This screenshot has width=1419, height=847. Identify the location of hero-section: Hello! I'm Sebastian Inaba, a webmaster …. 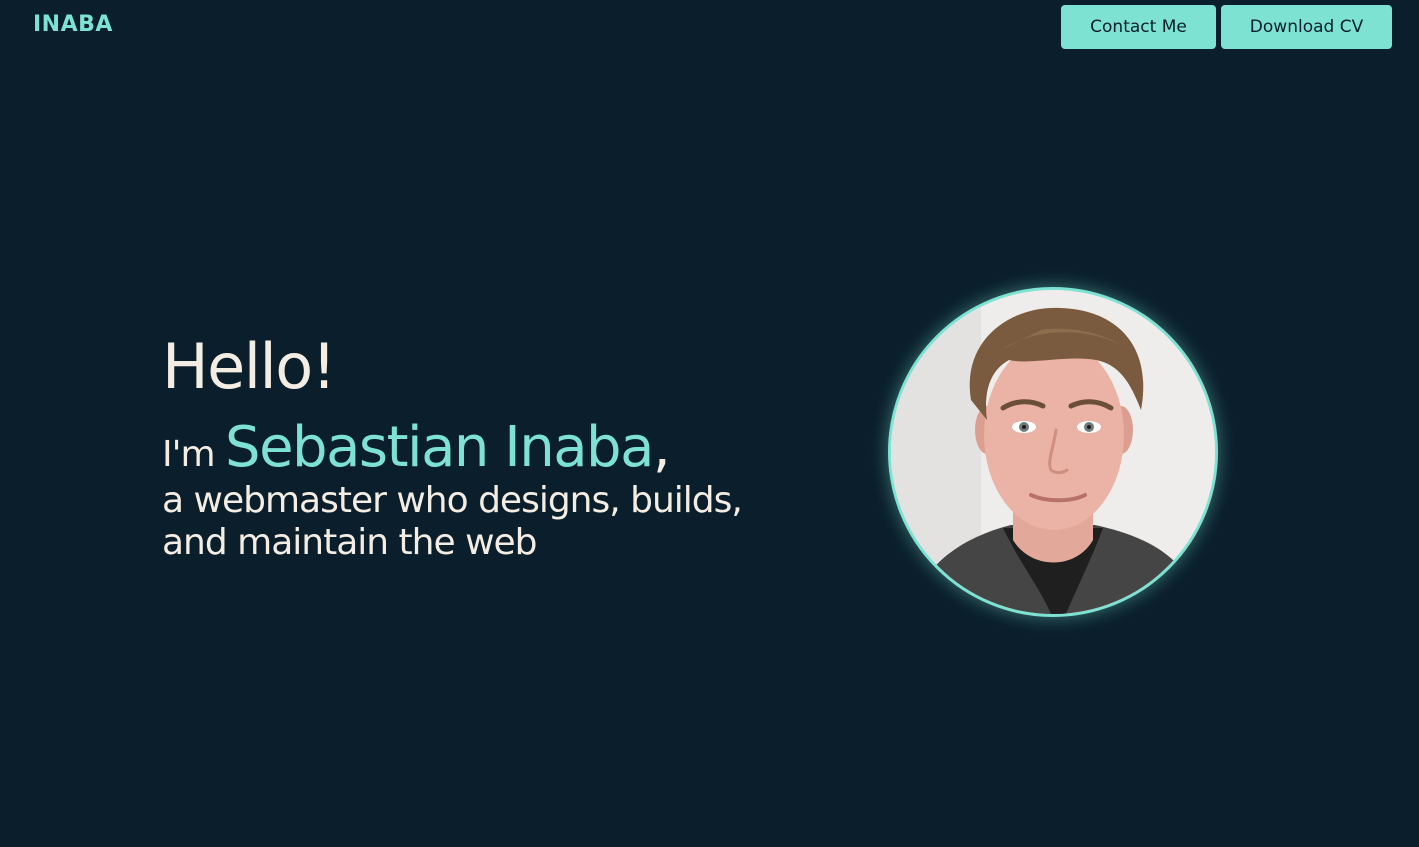
(482, 447).